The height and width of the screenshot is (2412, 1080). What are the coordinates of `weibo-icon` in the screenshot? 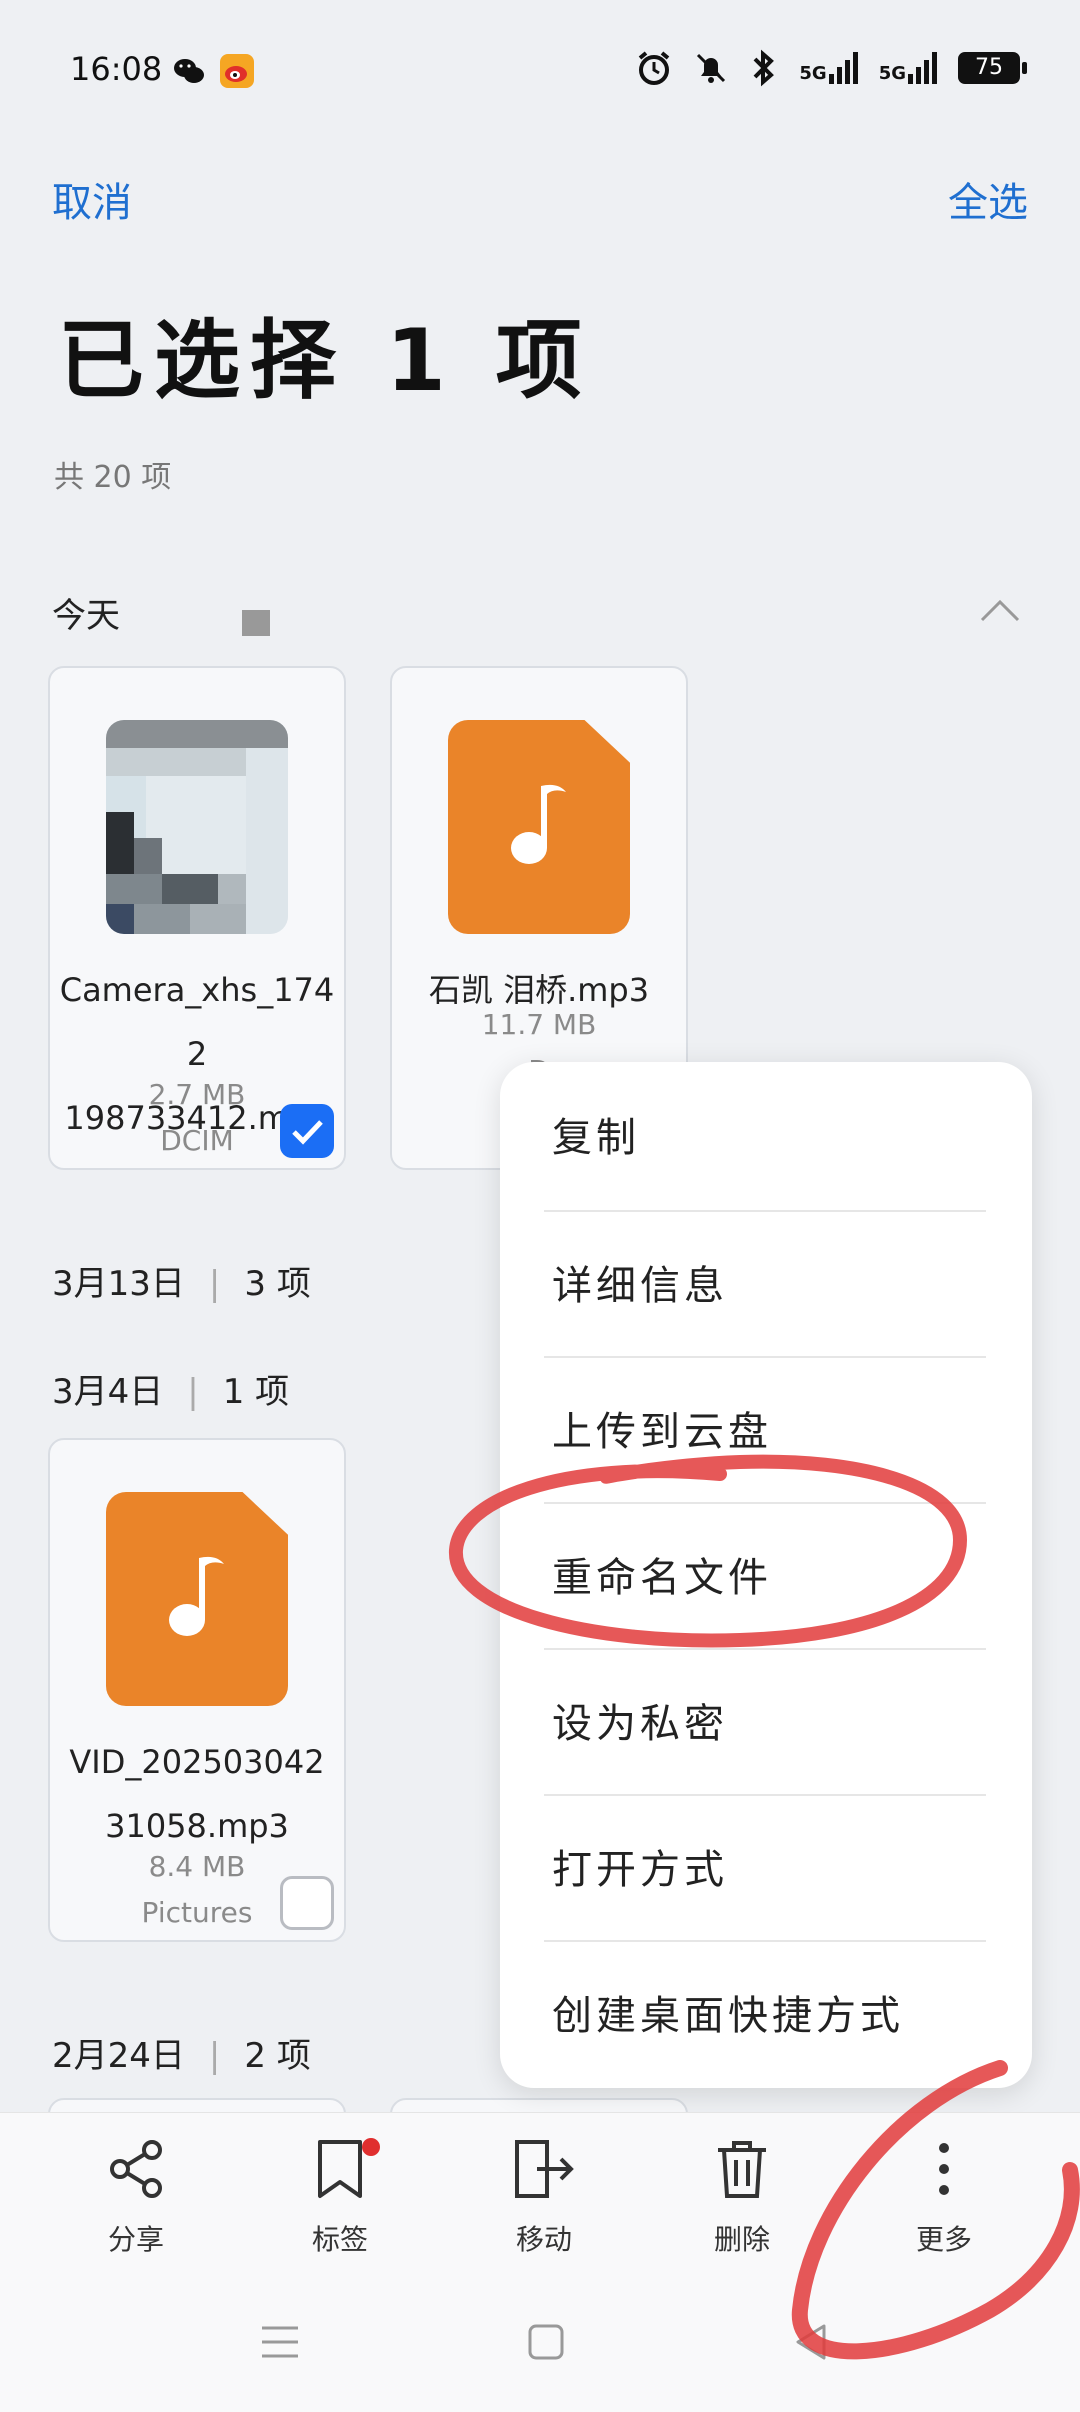 It's located at (237, 71).